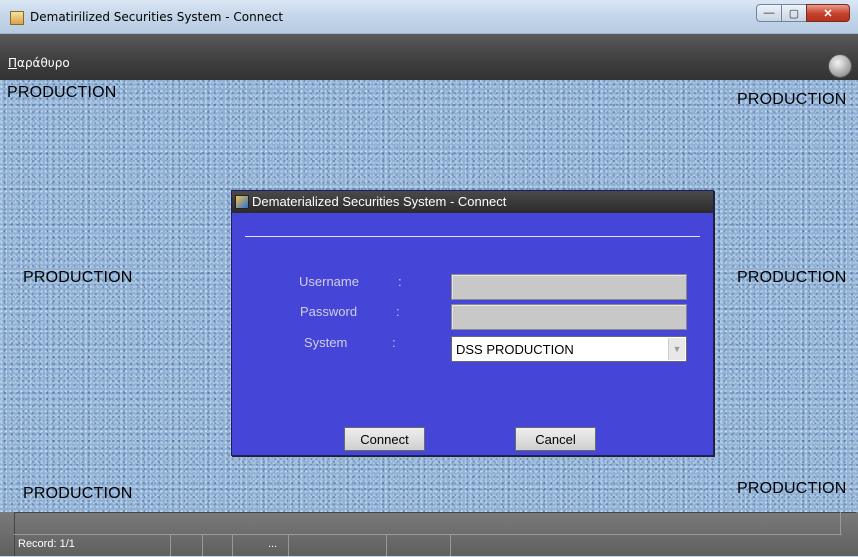 This screenshot has height=557, width=858. Describe the element at coordinates (792, 99) in the screenshot. I see `watermark-top-right: PRODUCTION` at that location.